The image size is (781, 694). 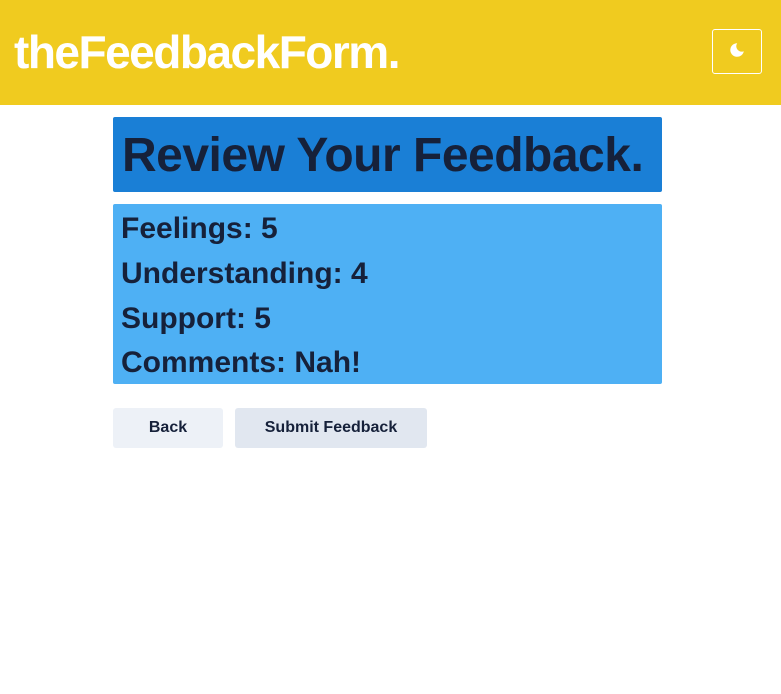 What do you see at coordinates (168, 428) in the screenshot?
I see `back-button: Back` at bounding box center [168, 428].